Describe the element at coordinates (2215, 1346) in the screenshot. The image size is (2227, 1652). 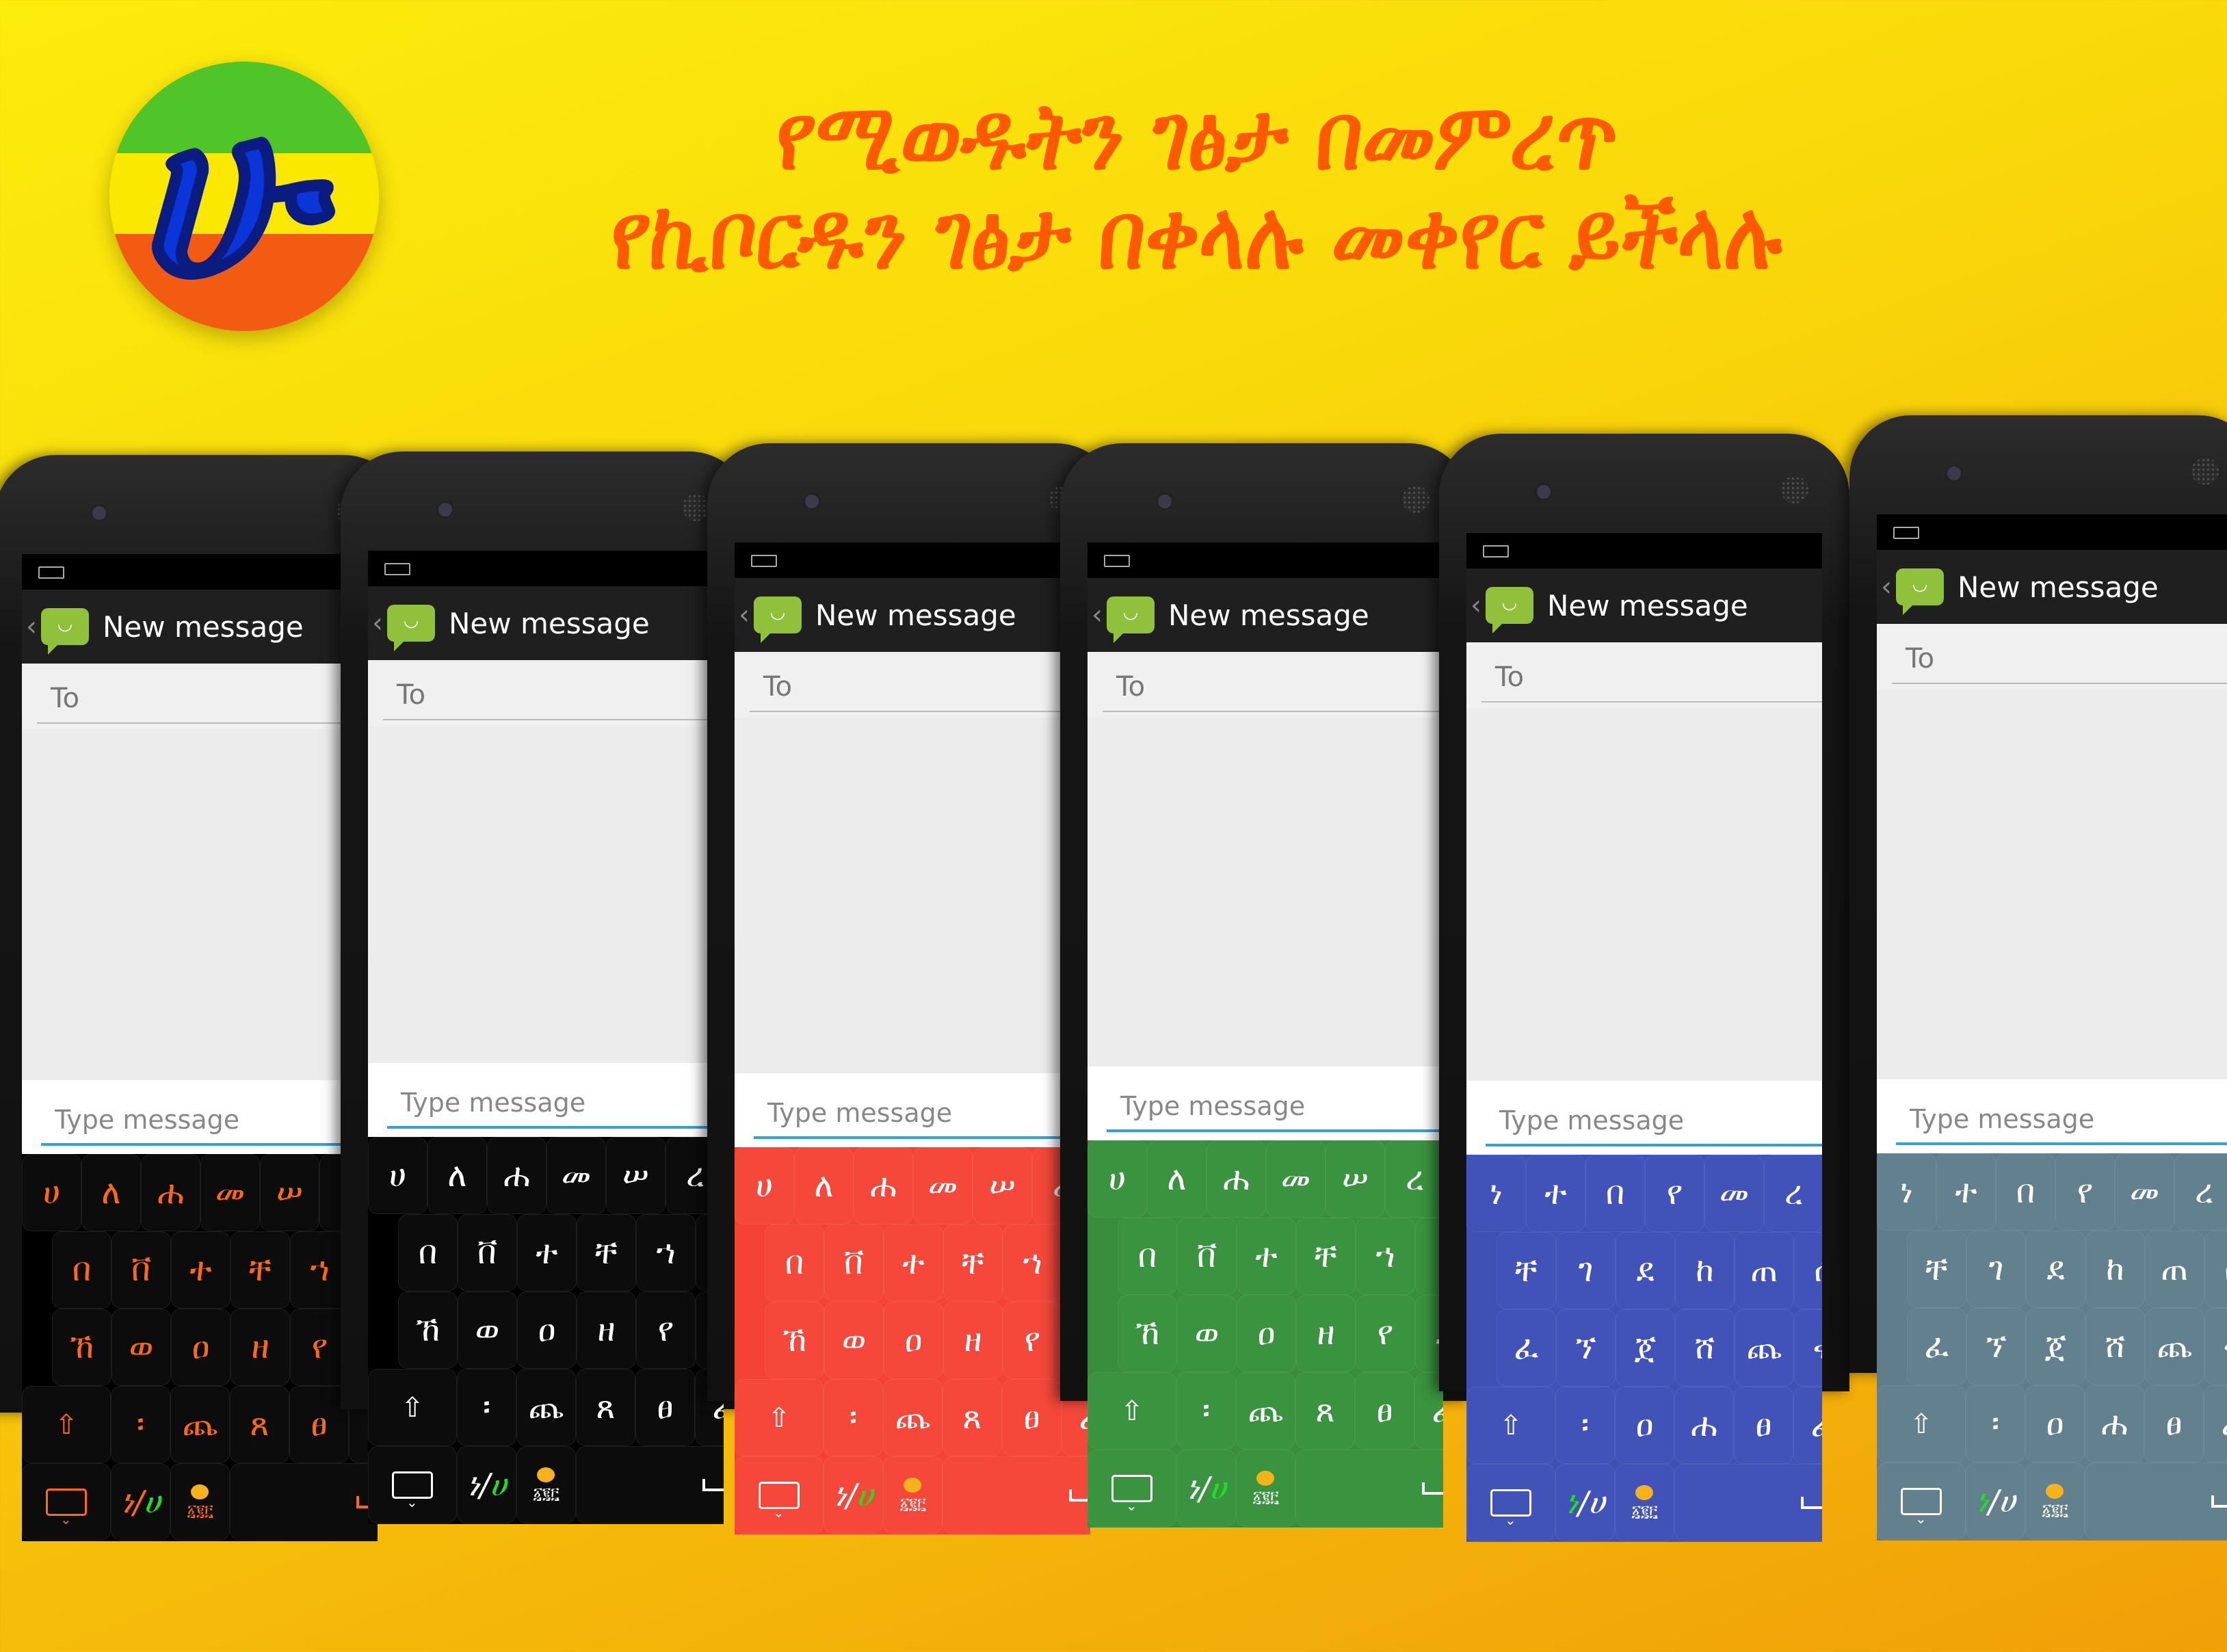
I see `key-ቀ: ቀ` at that location.